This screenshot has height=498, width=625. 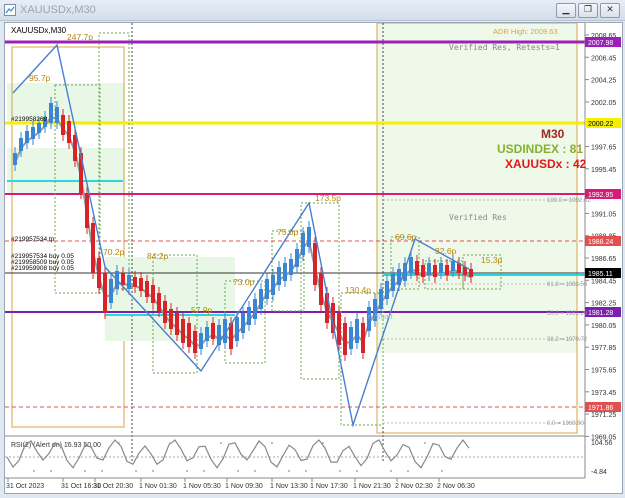 What do you see at coordinates (328, 198) in the screenshot?
I see `zigzag-label: 173.5p` at bounding box center [328, 198].